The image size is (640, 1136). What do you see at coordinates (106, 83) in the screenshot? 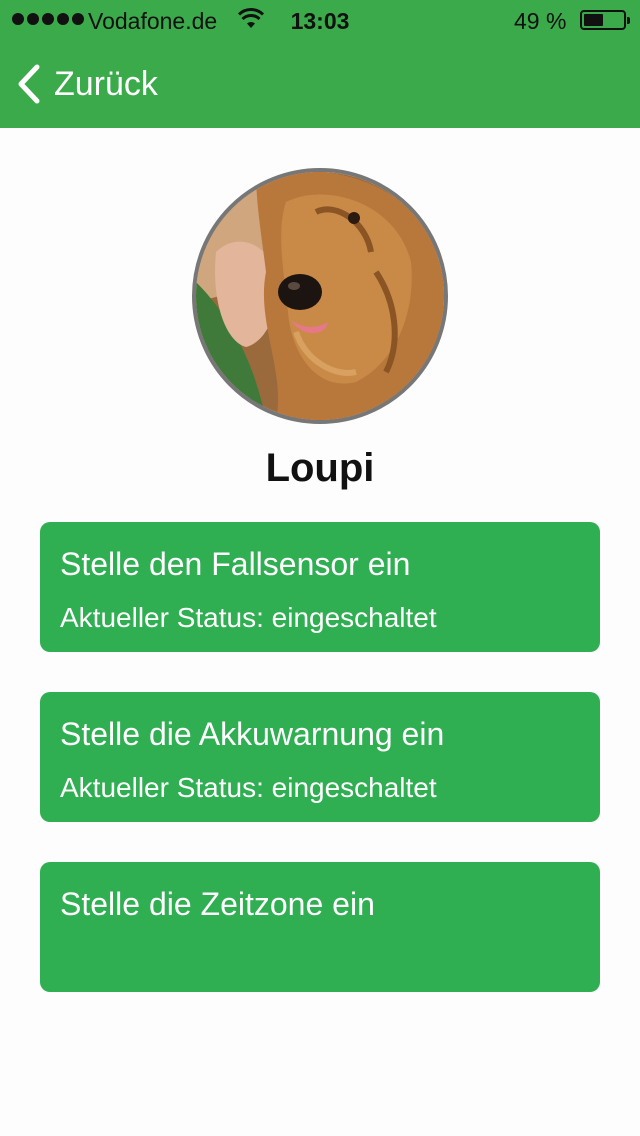
I see `back-label: Zurück` at bounding box center [106, 83].